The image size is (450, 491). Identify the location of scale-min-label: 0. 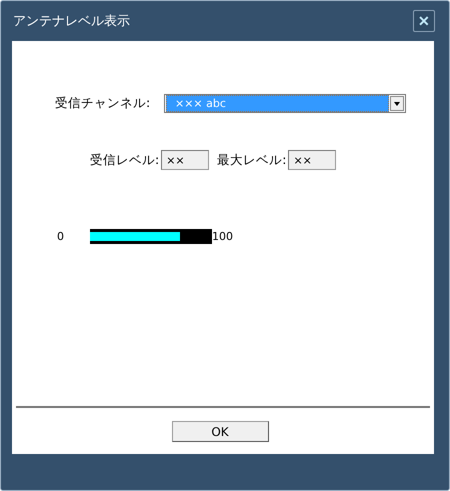
(61, 236).